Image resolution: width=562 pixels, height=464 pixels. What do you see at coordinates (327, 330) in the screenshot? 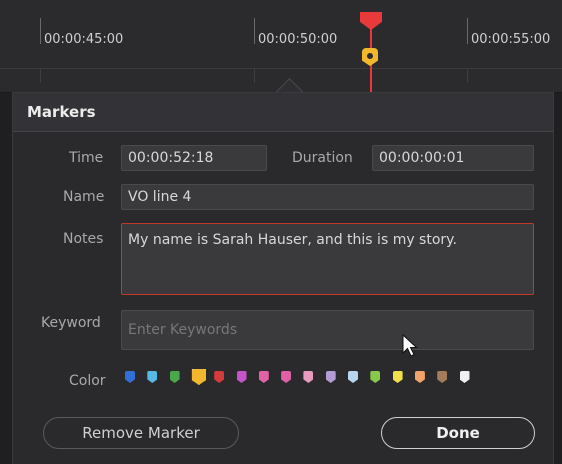
I see `keyword-field: Enter Keywords` at bounding box center [327, 330].